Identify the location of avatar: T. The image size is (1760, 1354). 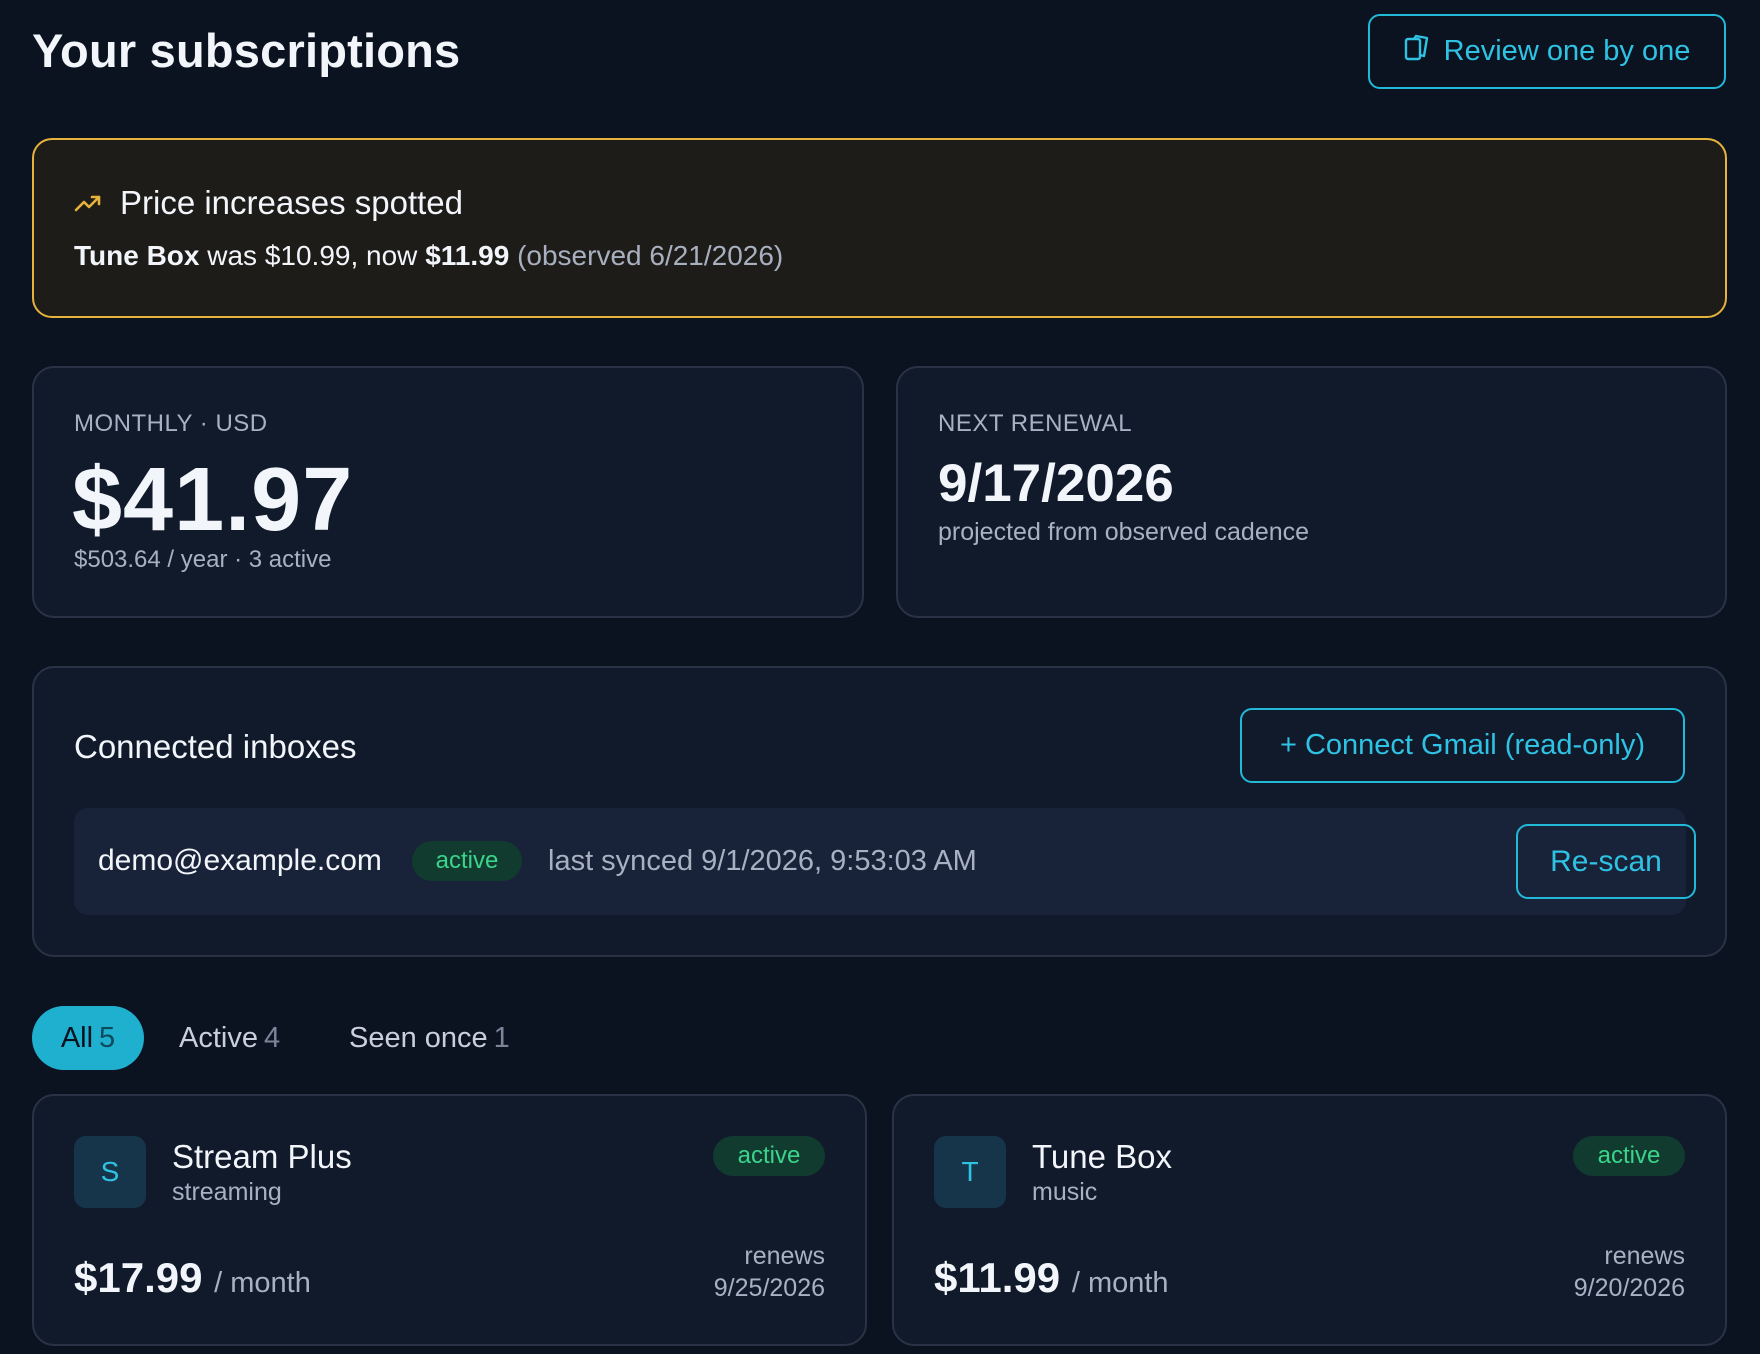
(970, 1172).